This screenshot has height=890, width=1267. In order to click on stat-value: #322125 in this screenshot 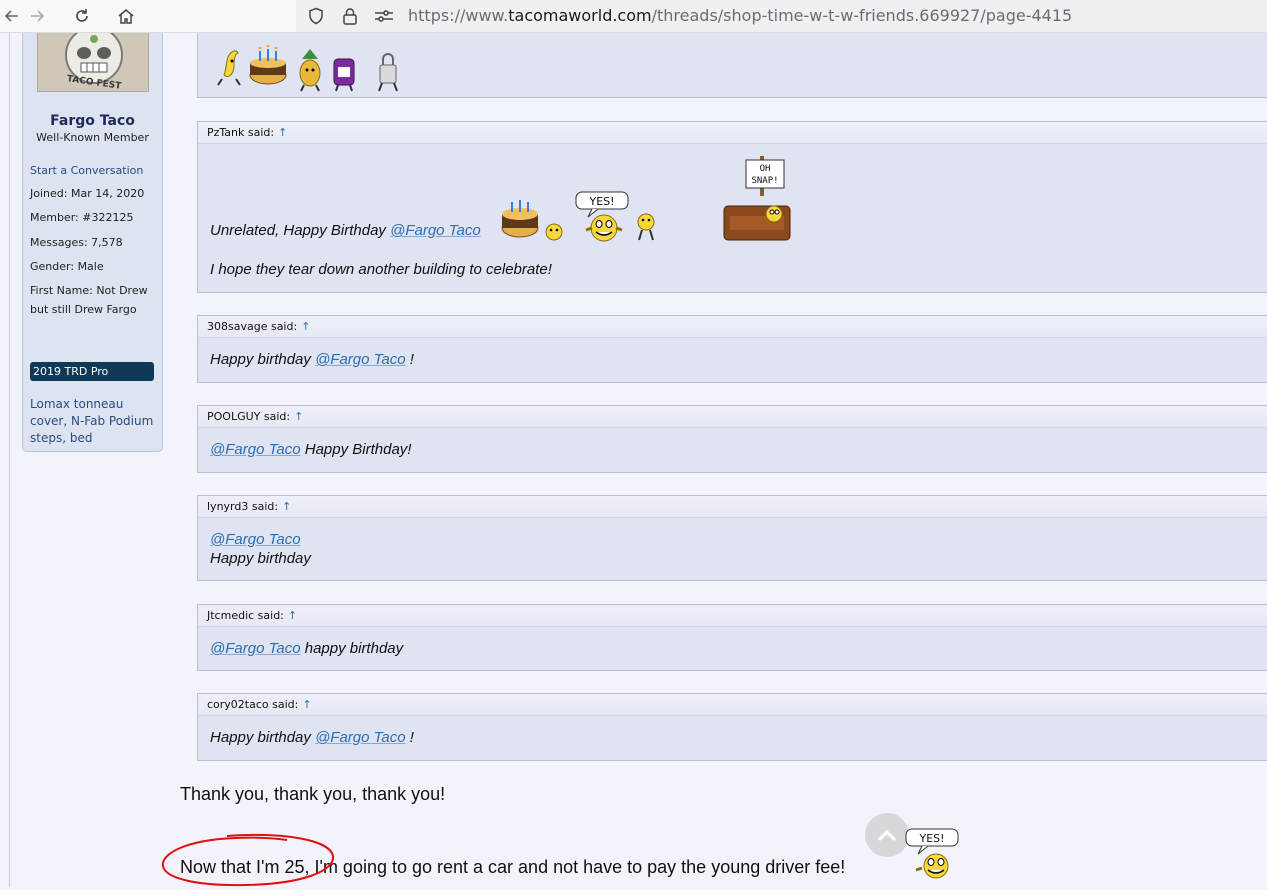, I will do `click(108, 217)`.